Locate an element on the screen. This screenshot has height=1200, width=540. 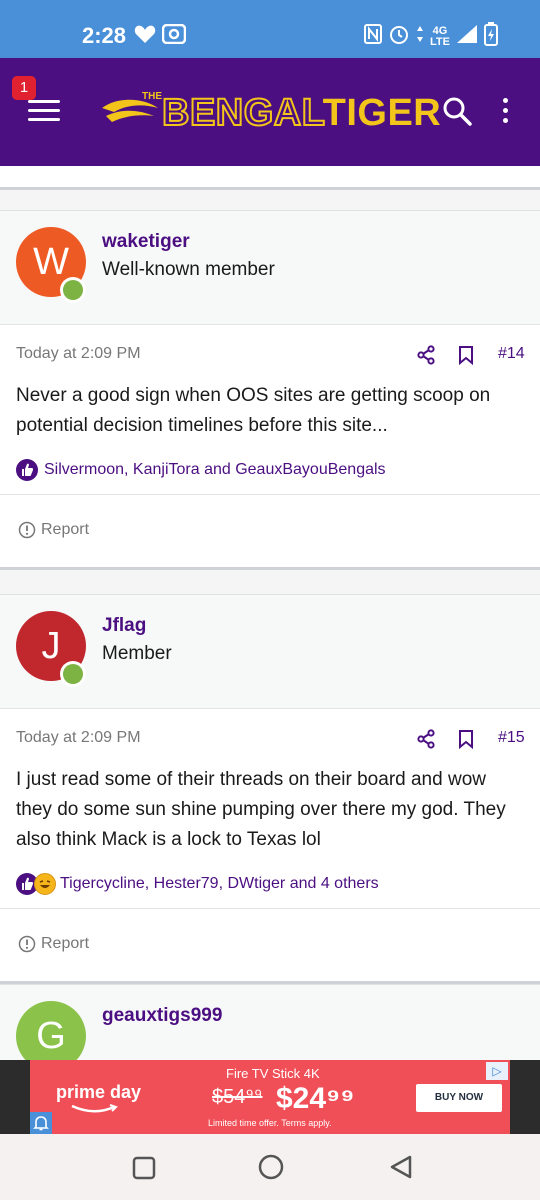
ad-old-price: $54⁹⁹ is located at coordinates (237, 1097).